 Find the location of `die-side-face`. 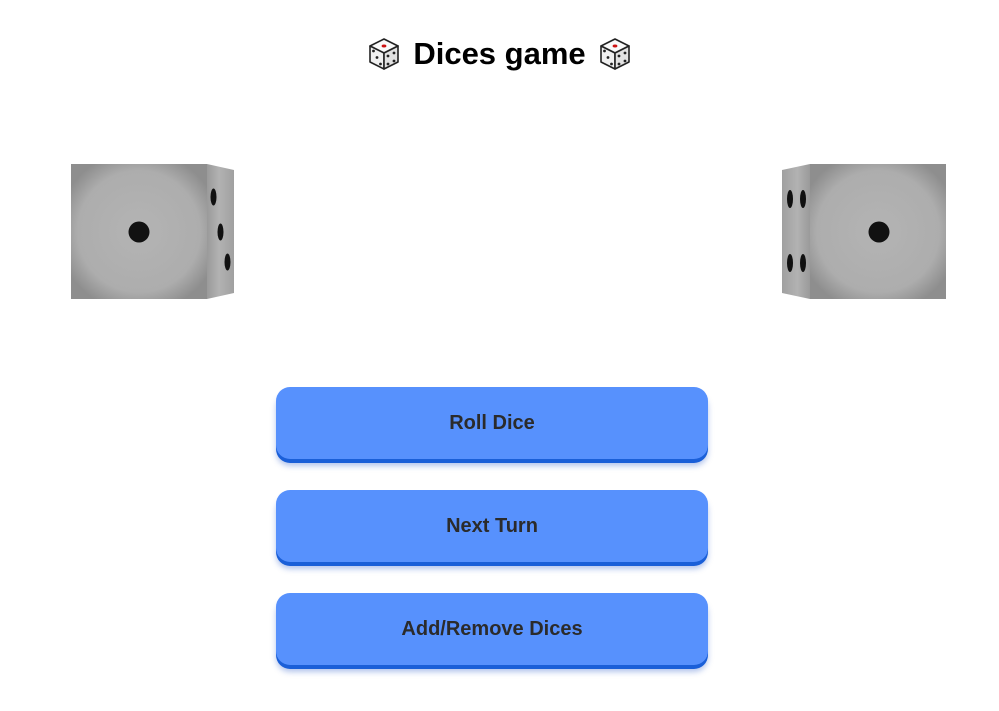

die-side-face is located at coordinates (796, 231).